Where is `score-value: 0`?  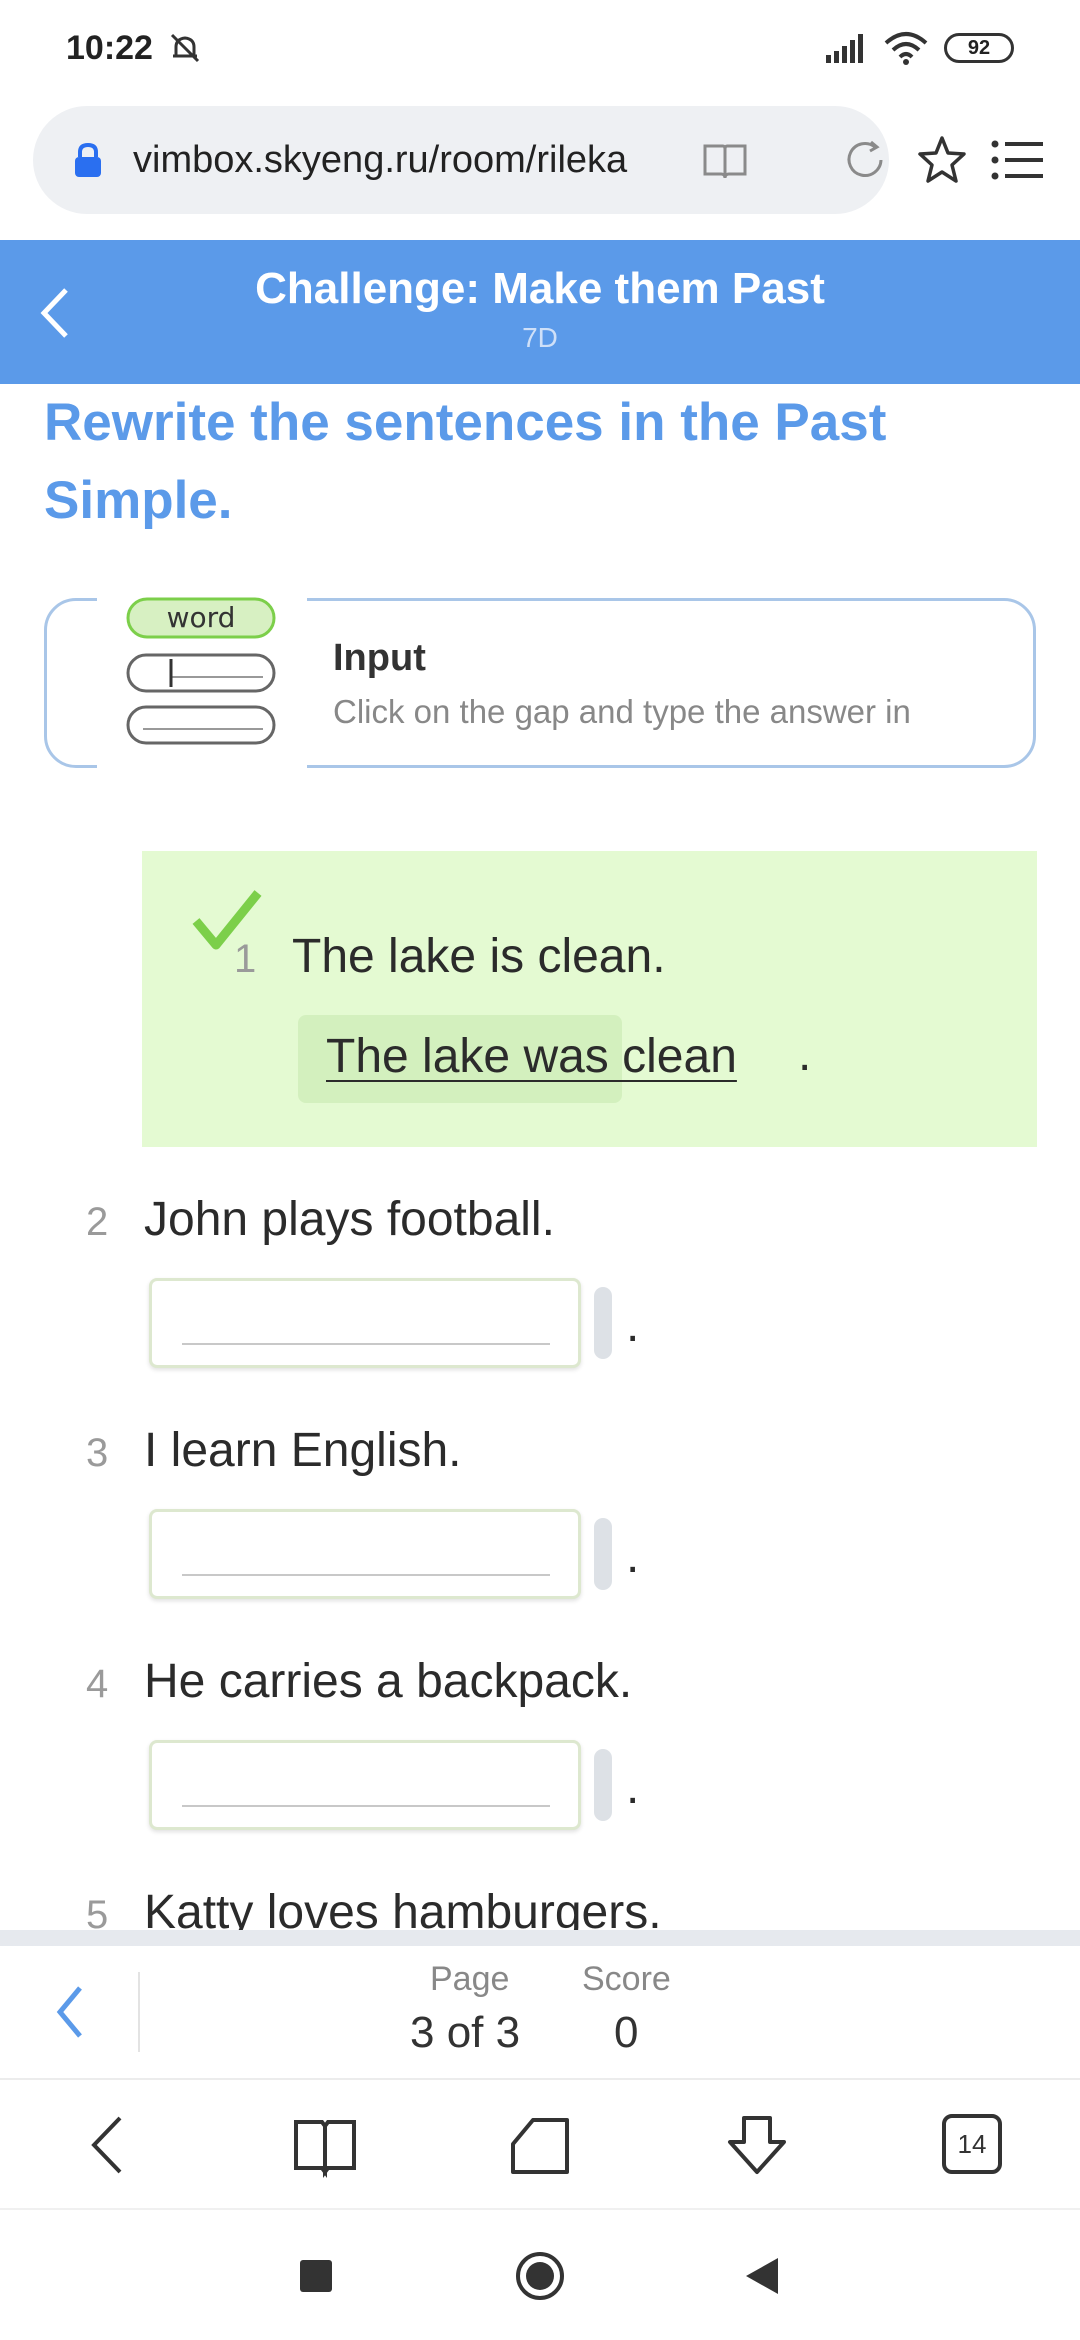
score-value: 0 is located at coordinates (626, 2032).